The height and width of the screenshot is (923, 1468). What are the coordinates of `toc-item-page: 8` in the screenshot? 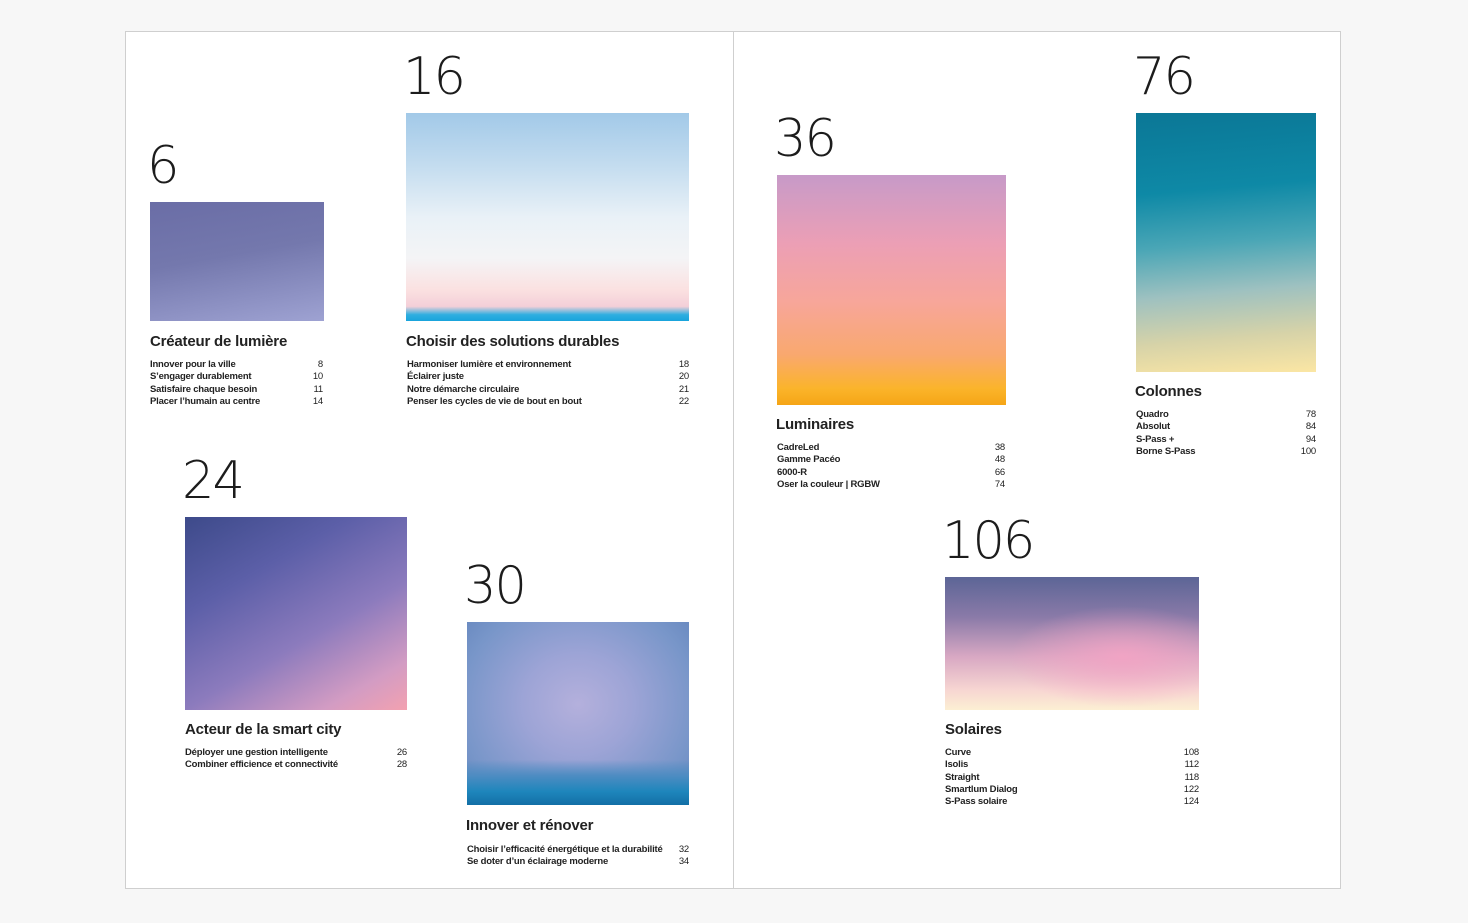 It's located at (320, 364).